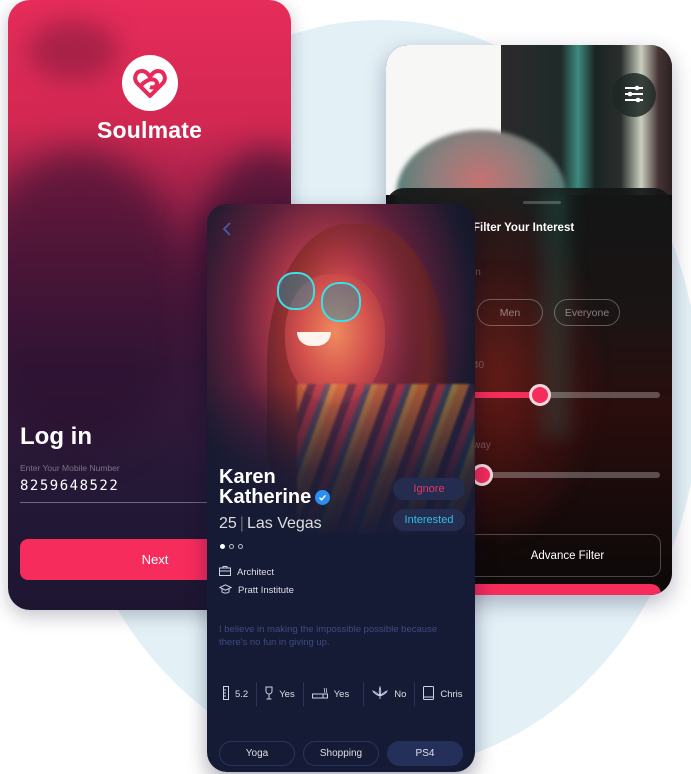 This screenshot has width=691, height=774. I want to click on ruler-icon, so click(226, 694).